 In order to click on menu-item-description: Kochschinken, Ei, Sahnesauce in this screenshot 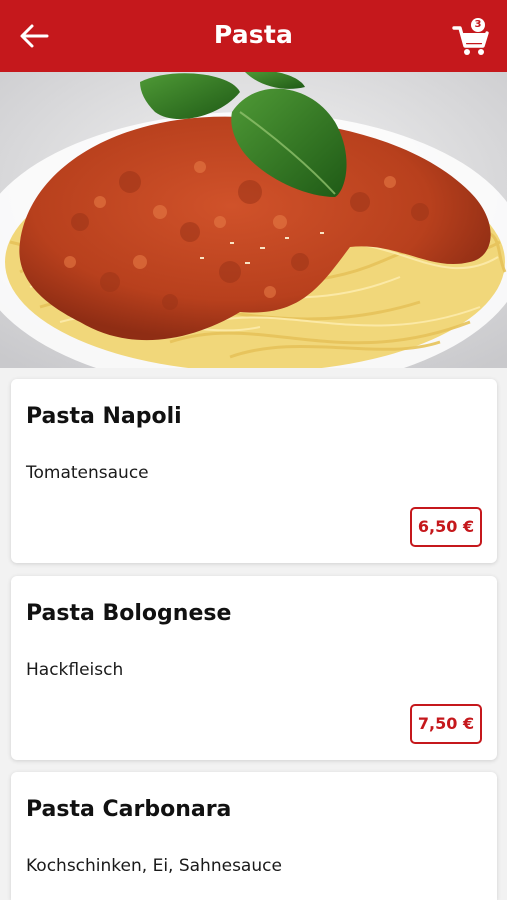, I will do `click(154, 866)`.